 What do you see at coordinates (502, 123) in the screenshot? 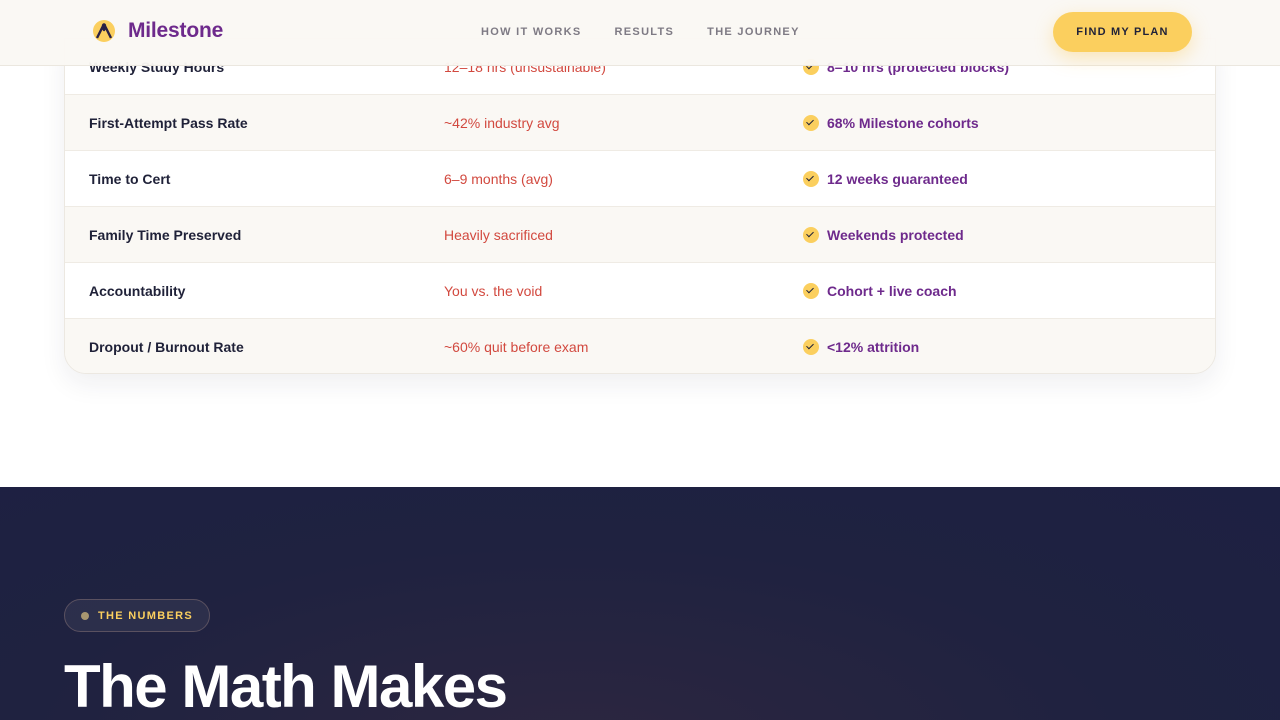
I see `typical-value: ~42% industry avg` at bounding box center [502, 123].